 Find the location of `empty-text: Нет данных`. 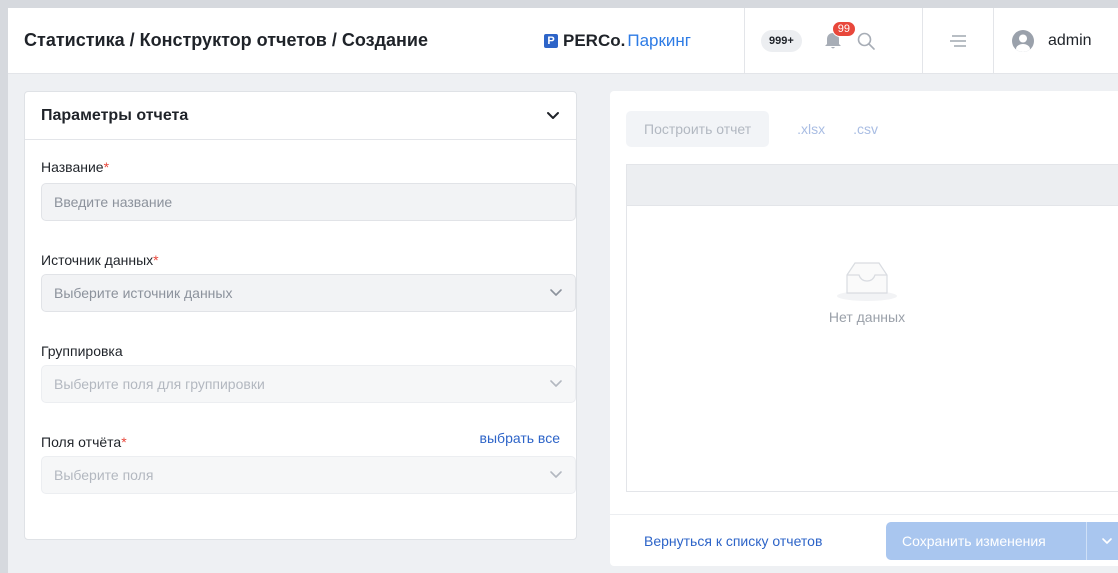

empty-text: Нет данных is located at coordinates (867, 317).